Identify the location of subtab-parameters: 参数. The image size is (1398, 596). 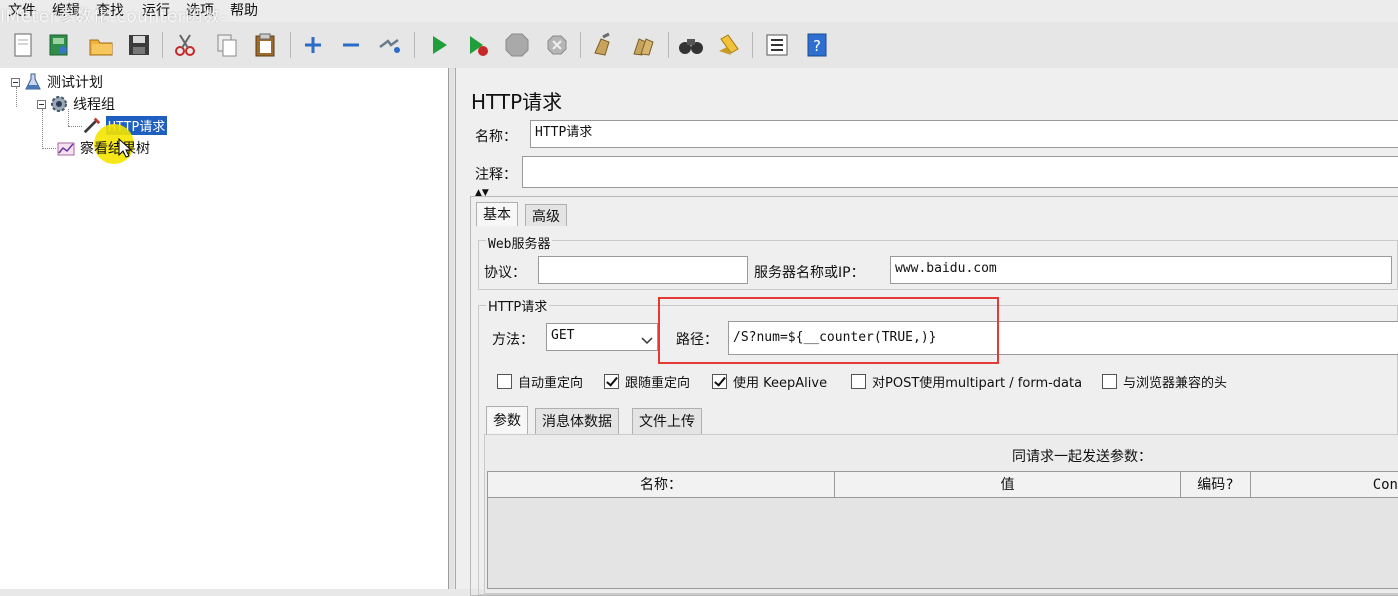
(507, 420).